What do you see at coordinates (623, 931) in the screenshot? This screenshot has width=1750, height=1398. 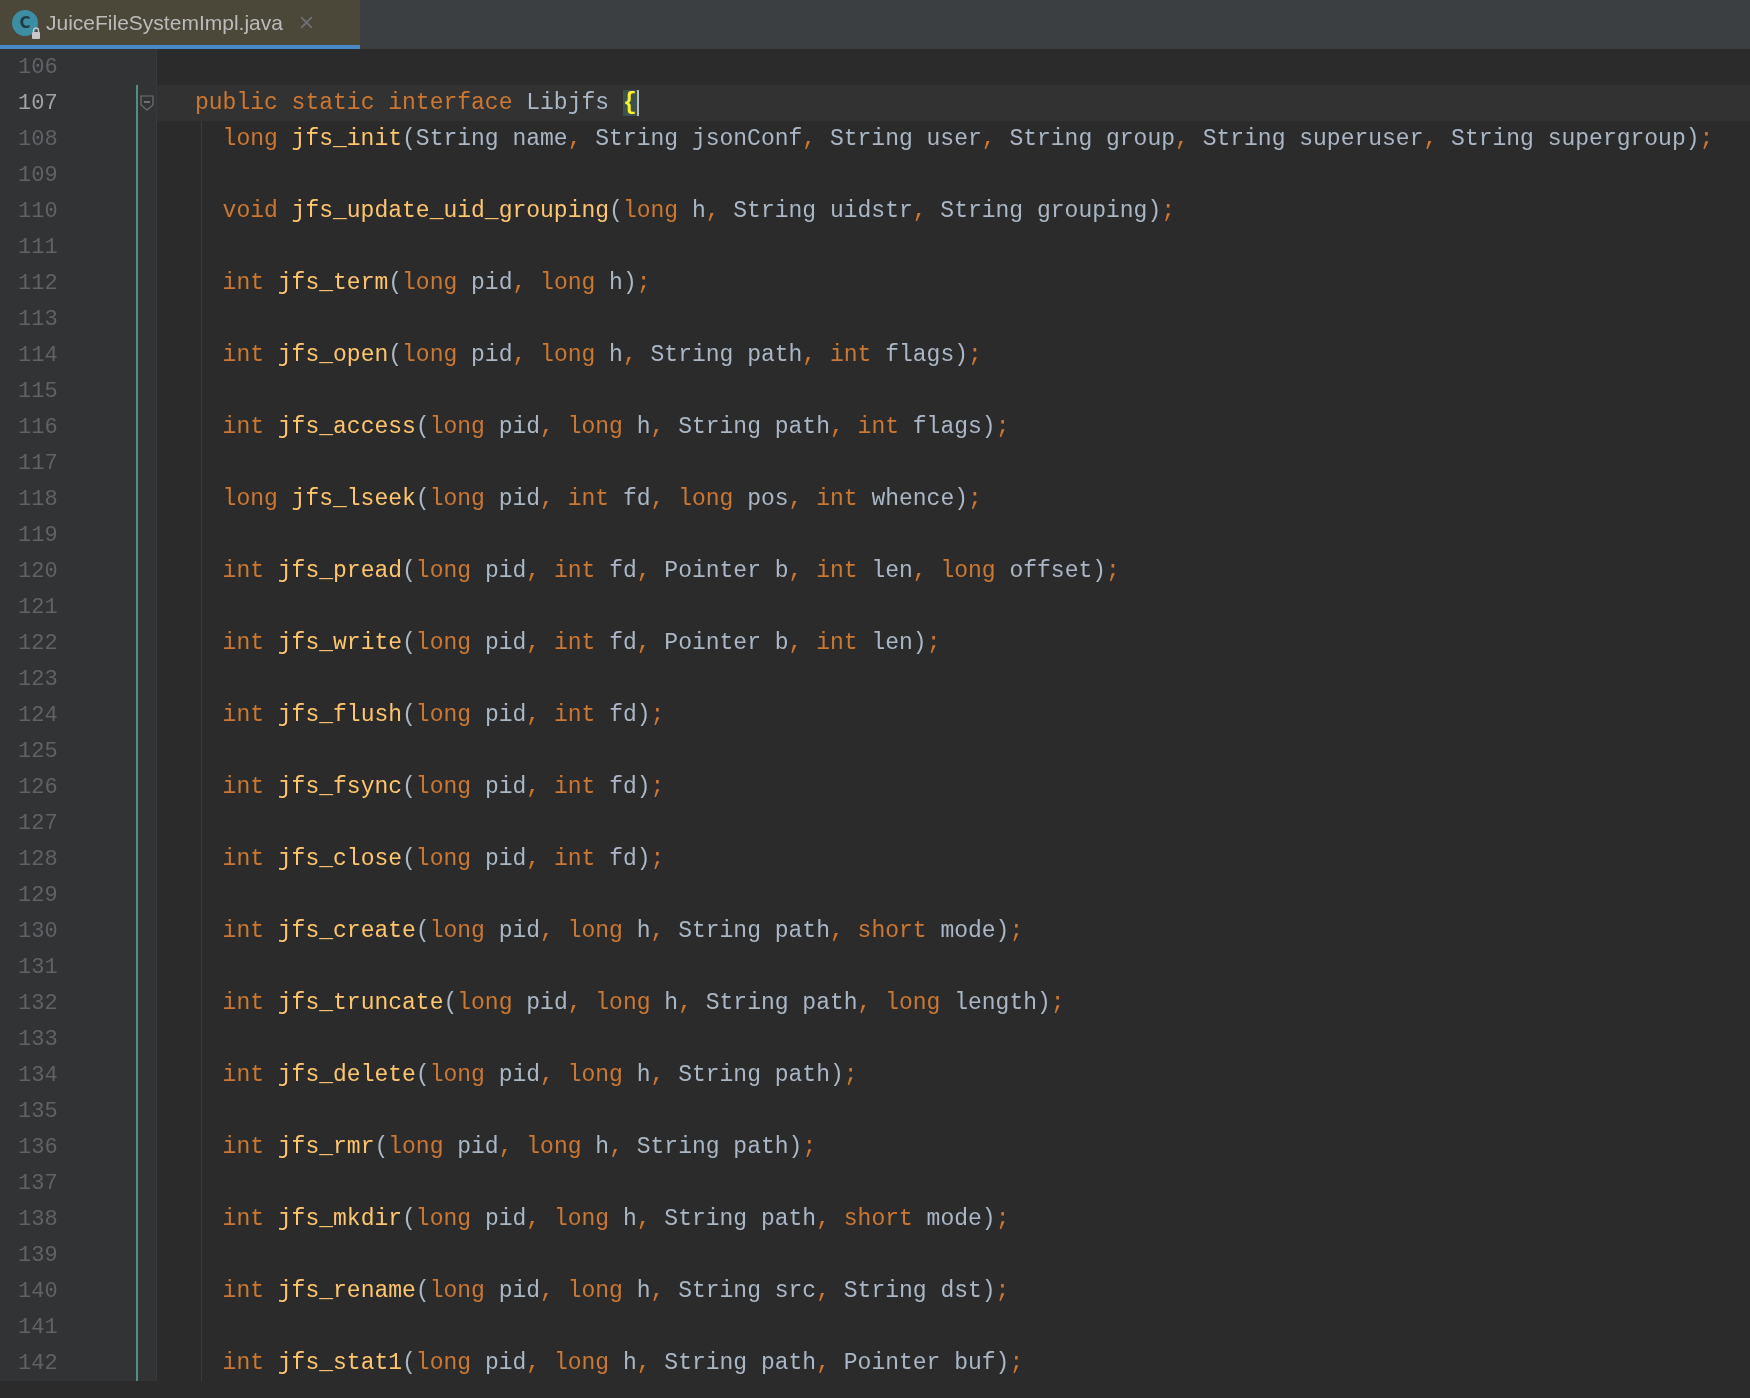 I see `code-line: int jfs_create(long pid, long h, String path, short mode);` at bounding box center [623, 931].